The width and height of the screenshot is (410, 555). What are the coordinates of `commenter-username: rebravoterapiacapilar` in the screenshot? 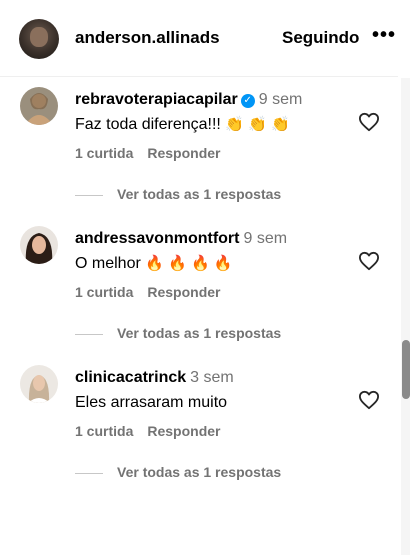 It's located at (156, 99).